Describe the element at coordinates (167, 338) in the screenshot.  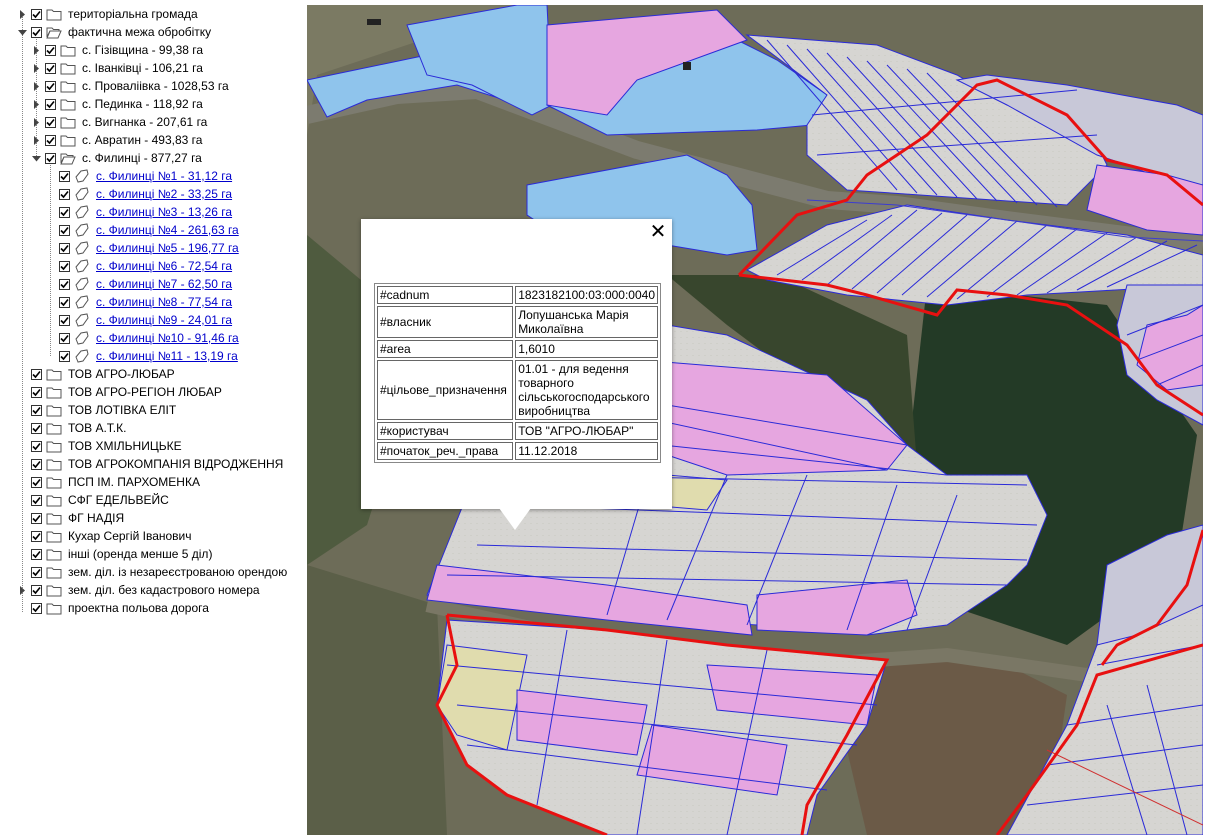
I see `layer-link-label: с. Филинці №10 - 91,46 га` at that location.